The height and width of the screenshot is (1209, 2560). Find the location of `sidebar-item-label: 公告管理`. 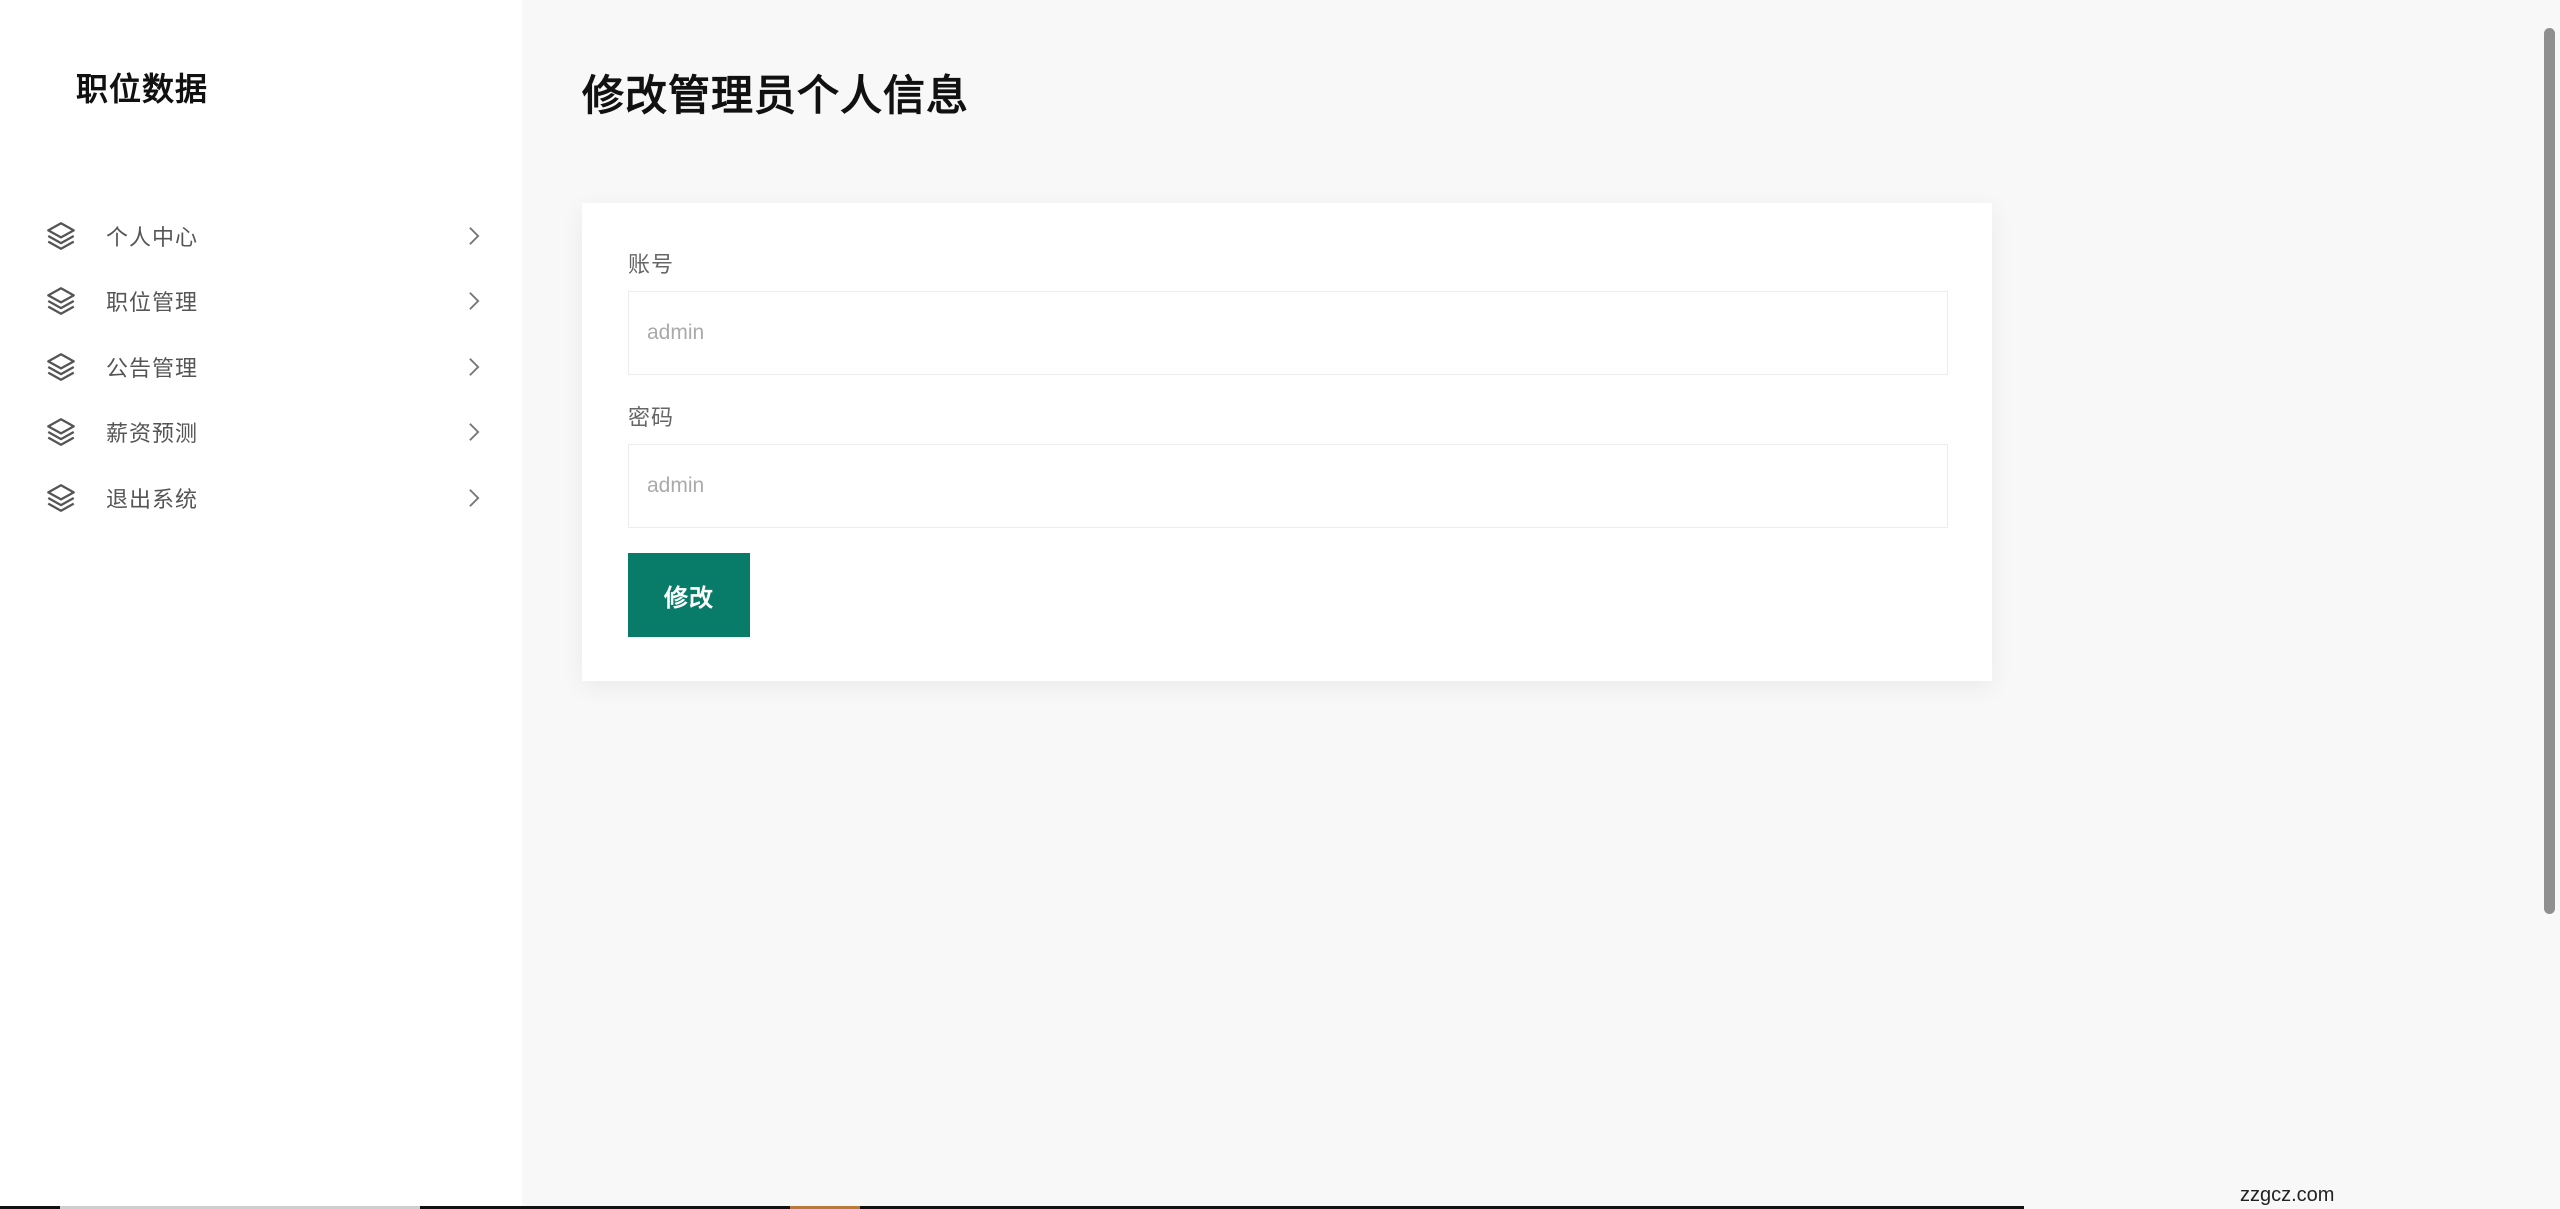

sidebar-item-label: 公告管理 is located at coordinates (152, 369).